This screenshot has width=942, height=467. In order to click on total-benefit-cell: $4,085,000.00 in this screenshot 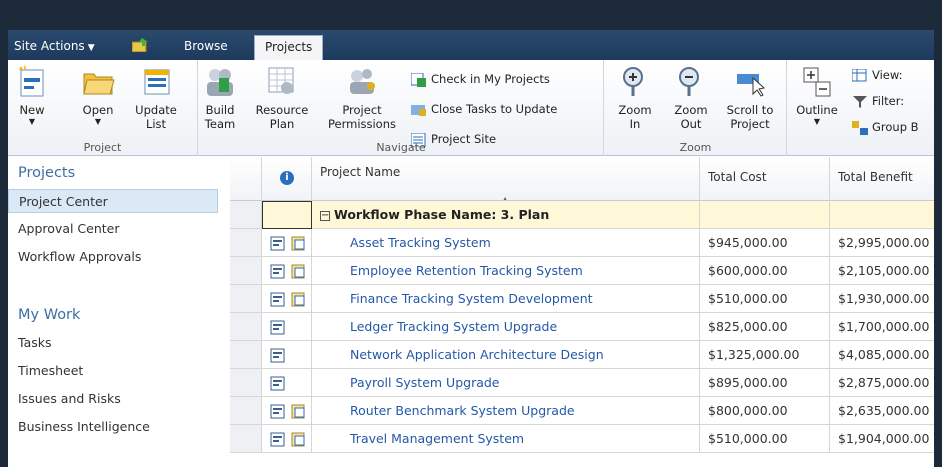, I will do `click(882, 355)`.